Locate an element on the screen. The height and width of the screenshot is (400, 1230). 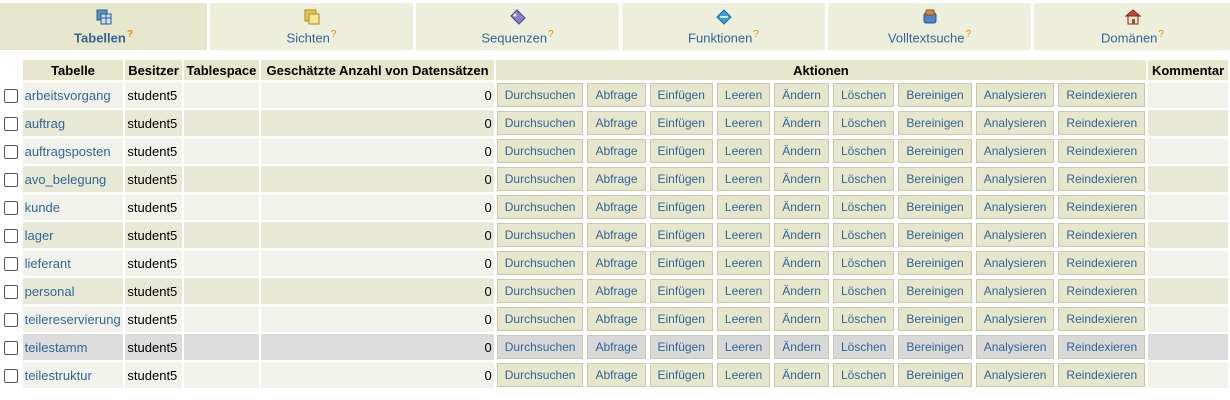
table-name-link: kunde is located at coordinates (41, 207).